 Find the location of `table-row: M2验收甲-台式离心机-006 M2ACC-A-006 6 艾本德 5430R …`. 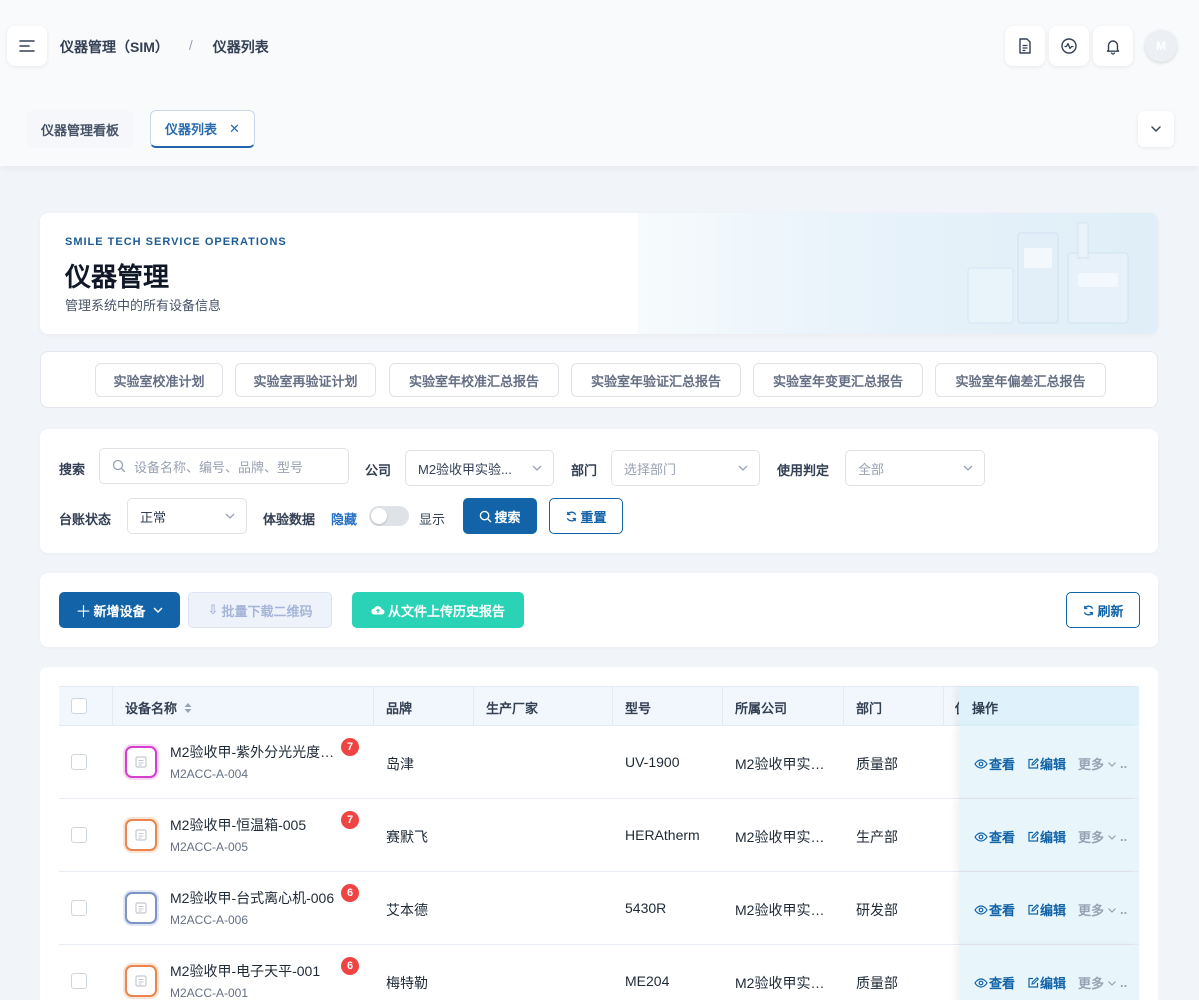

table-row: M2验收甲-台式离心机-006 M2ACC-A-006 6 艾本德 5430R … is located at coordinates (599, 908).